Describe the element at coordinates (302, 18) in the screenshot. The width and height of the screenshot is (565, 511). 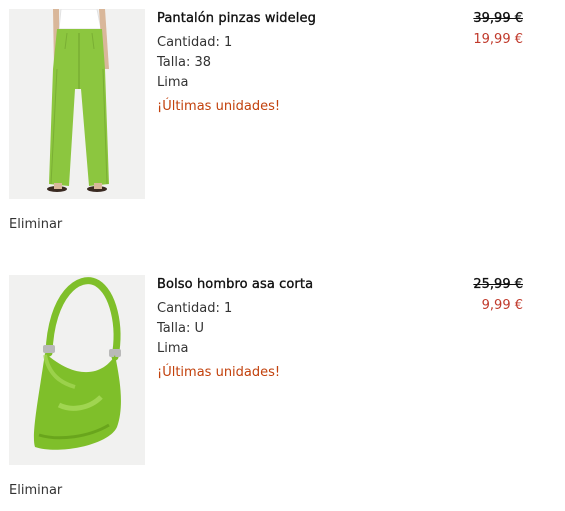
I see `product-name: Pantalón pinzas wideleg` at that location.